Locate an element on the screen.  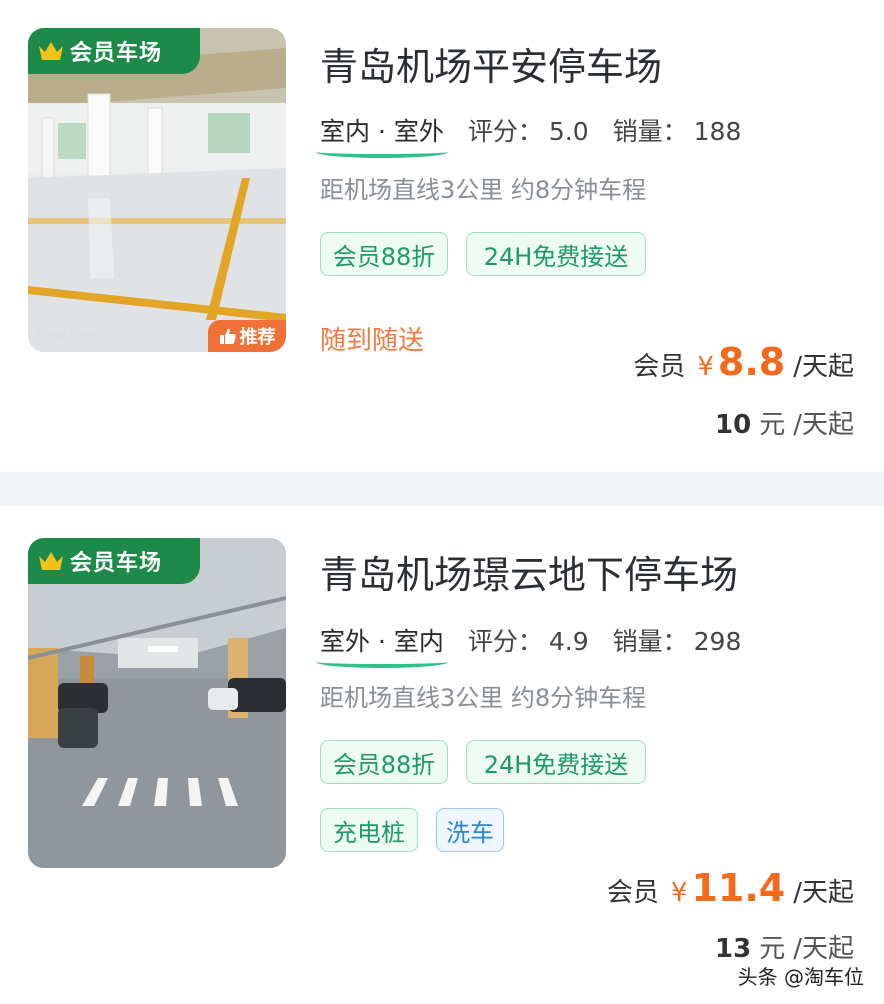
member-price: 11.4 is located at coordinates (738, 888).